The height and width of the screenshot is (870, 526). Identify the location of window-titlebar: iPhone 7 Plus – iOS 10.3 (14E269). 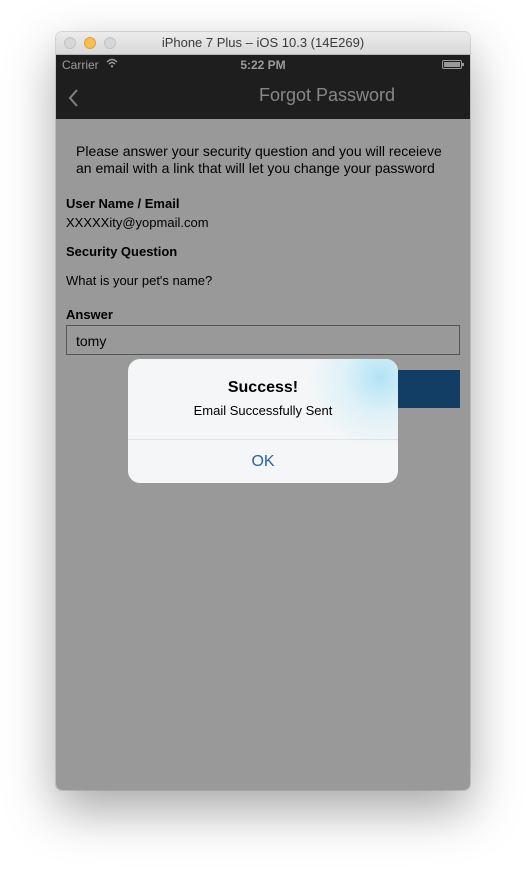
(263, 43).